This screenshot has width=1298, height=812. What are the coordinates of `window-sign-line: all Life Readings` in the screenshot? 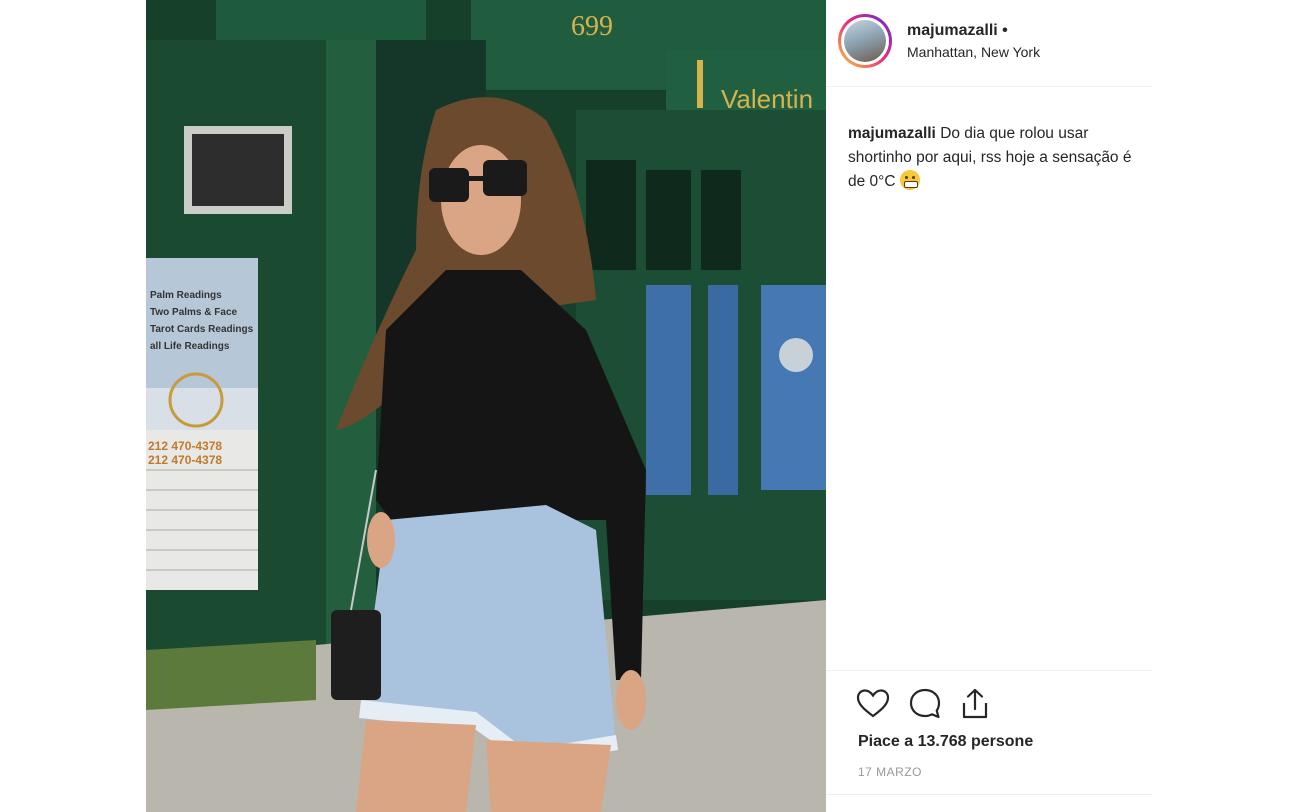 It's located at (190, 346).